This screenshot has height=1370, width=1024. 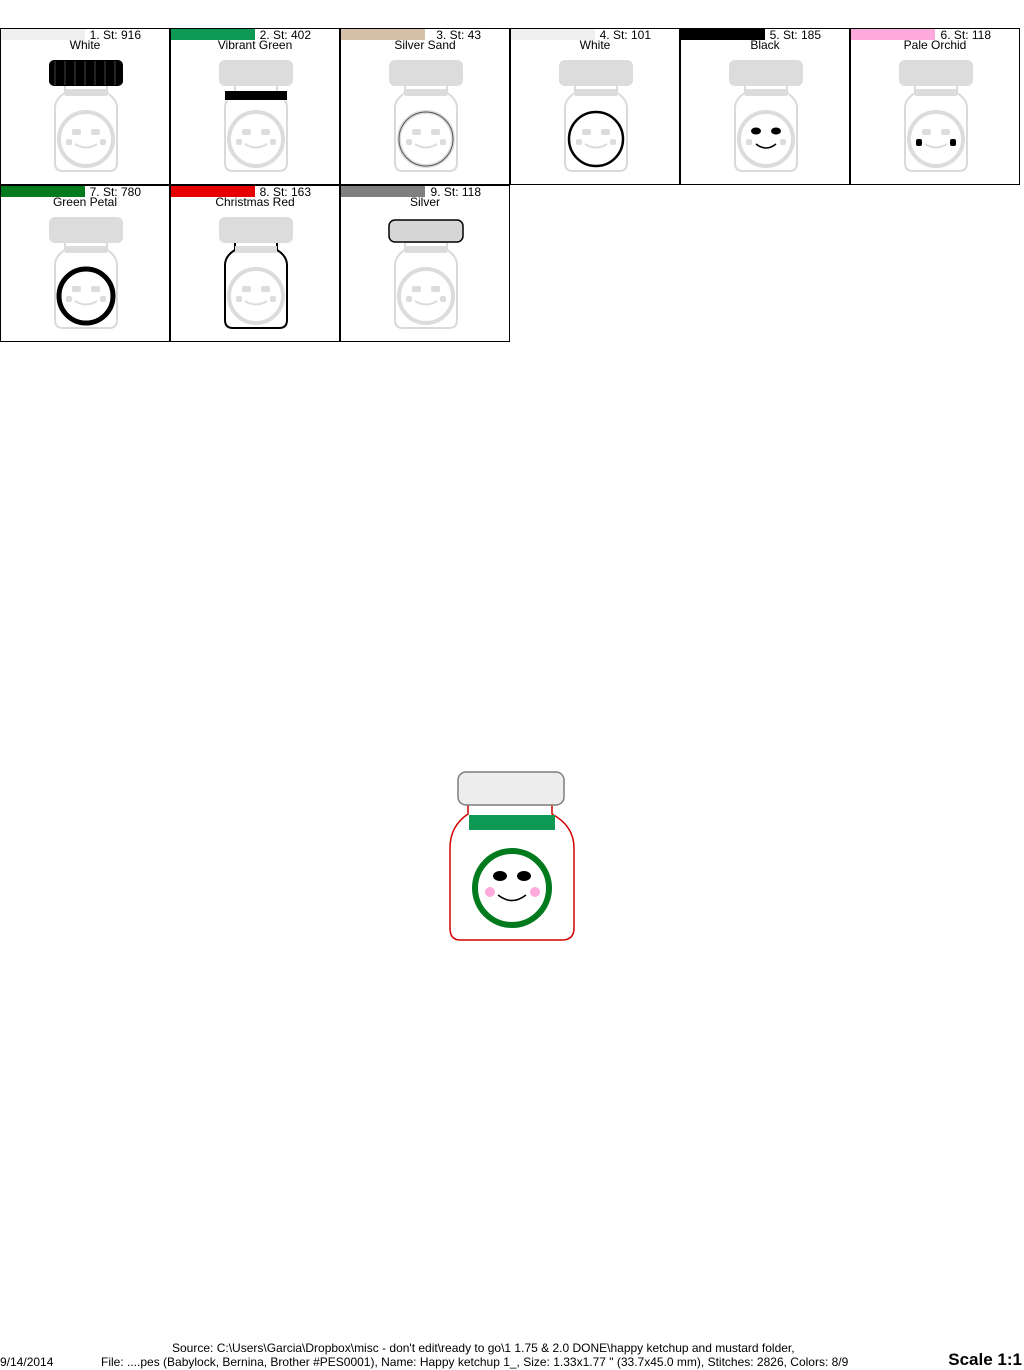 What do you see at coordinates (86, 116) in the screenshot?
I see `jar-step-1-icon` at bounding box center [86, 116].